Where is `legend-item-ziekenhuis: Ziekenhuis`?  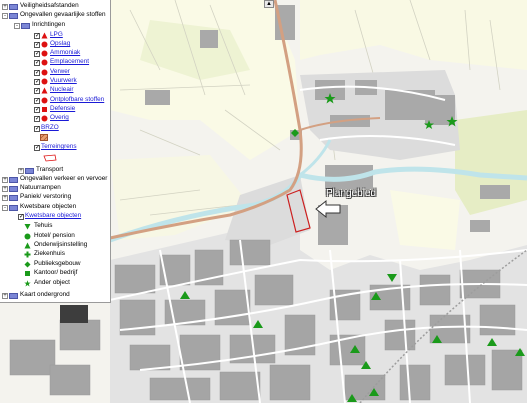
legend-item-ziekenhuis: Ziekenhuis is located at coordinates (44, 254).